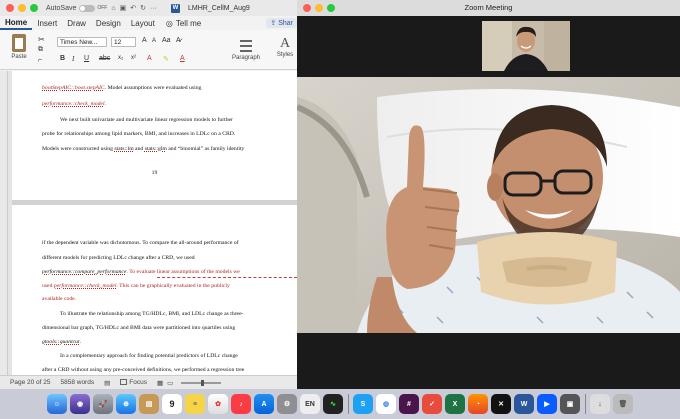  I want to click on code-ref: gtools::quantcut, so click(61, 342).